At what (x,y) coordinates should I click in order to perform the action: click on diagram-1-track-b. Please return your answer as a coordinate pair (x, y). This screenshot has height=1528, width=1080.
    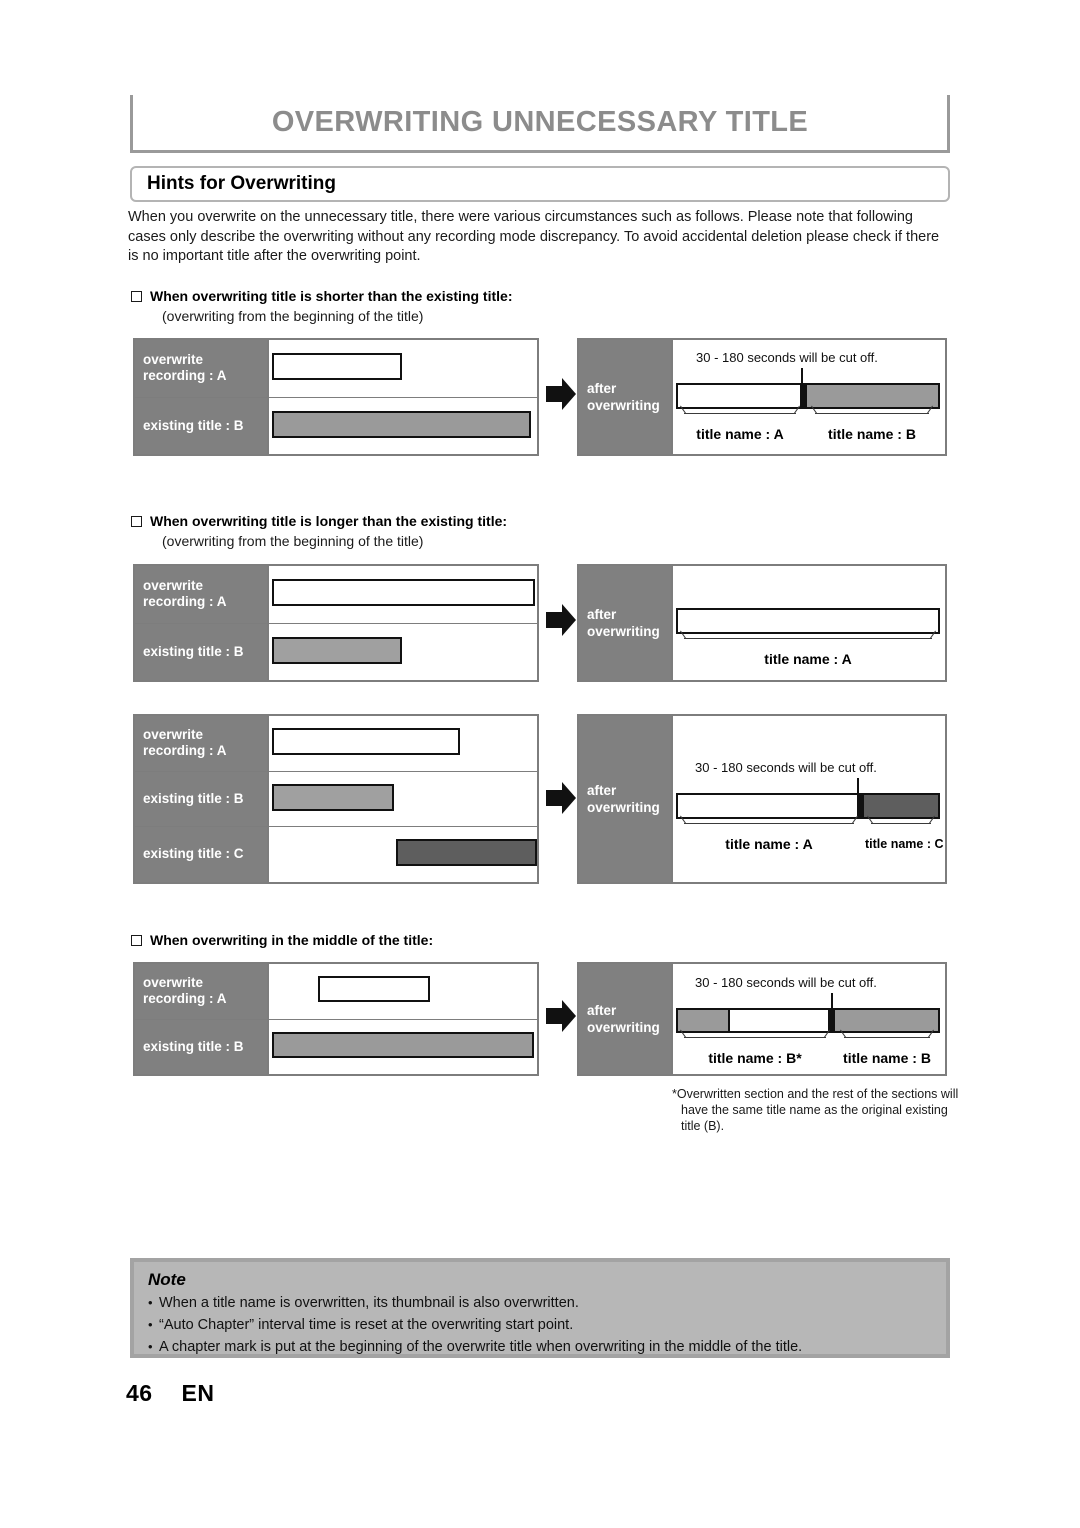
    Looking at the image, I should click on (403, 425).